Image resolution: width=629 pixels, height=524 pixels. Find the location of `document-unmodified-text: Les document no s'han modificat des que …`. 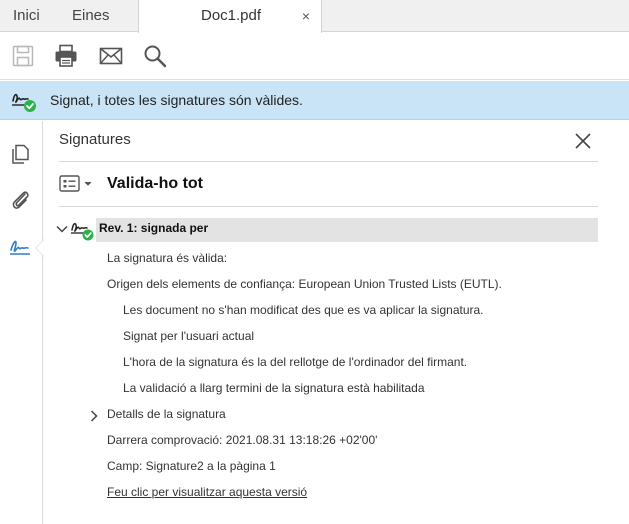

document-unmodified-text: Les document no s'han modificat des que … is located at coordinates (303, 310).